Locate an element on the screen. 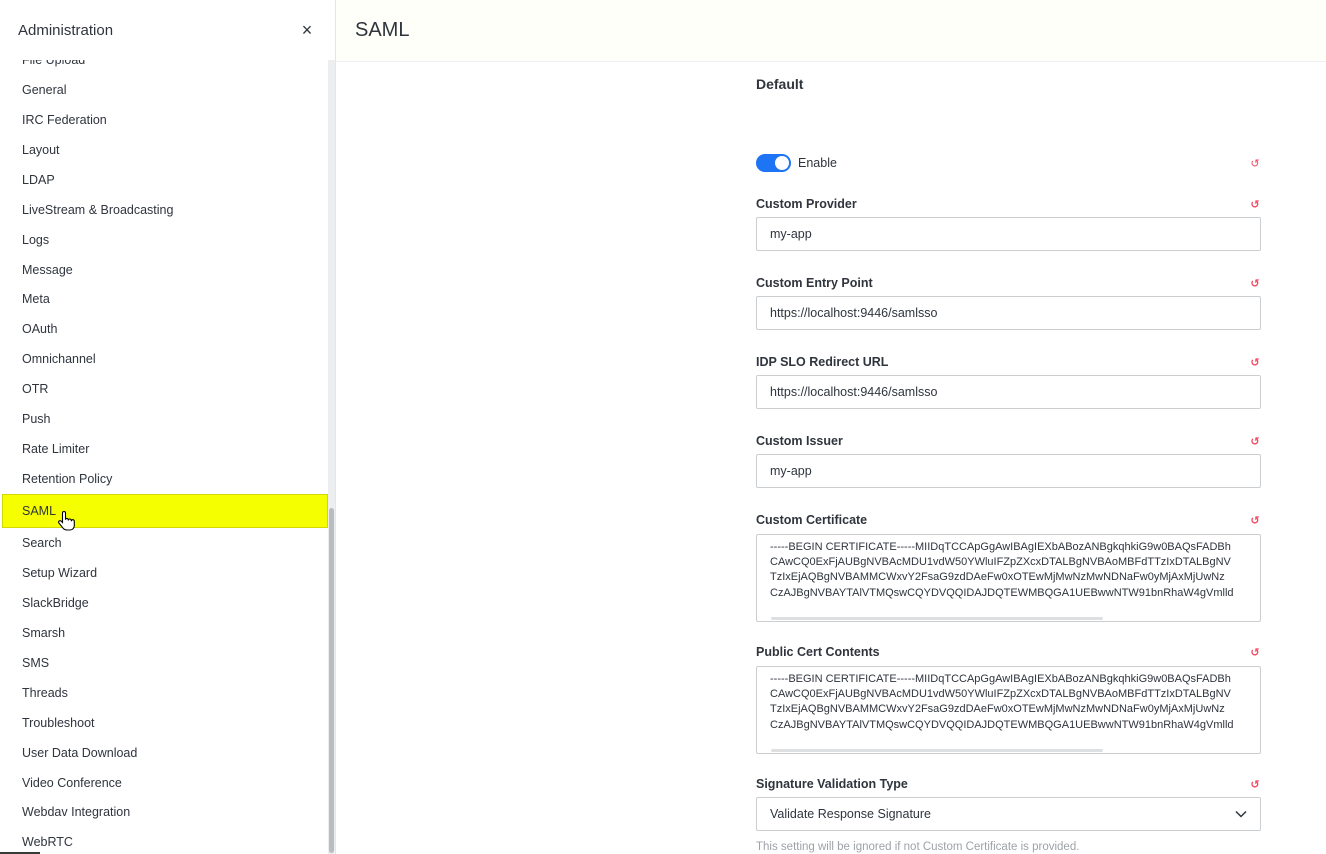 This screenshot has height=854, width=1326. toggle-knob is located at coordinates (782, 163).